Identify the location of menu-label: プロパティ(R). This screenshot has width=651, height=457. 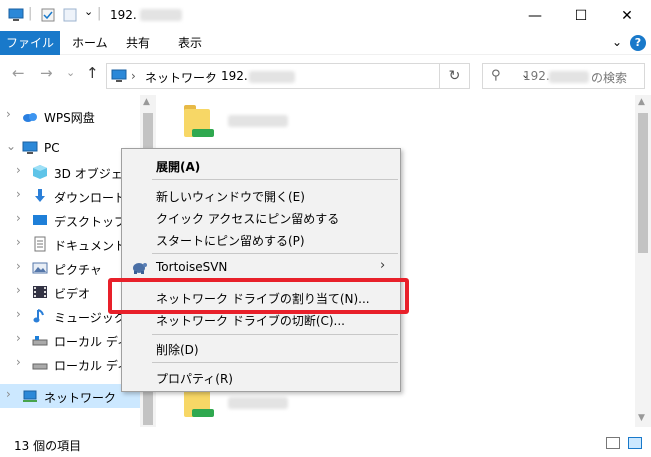
(194, 379).